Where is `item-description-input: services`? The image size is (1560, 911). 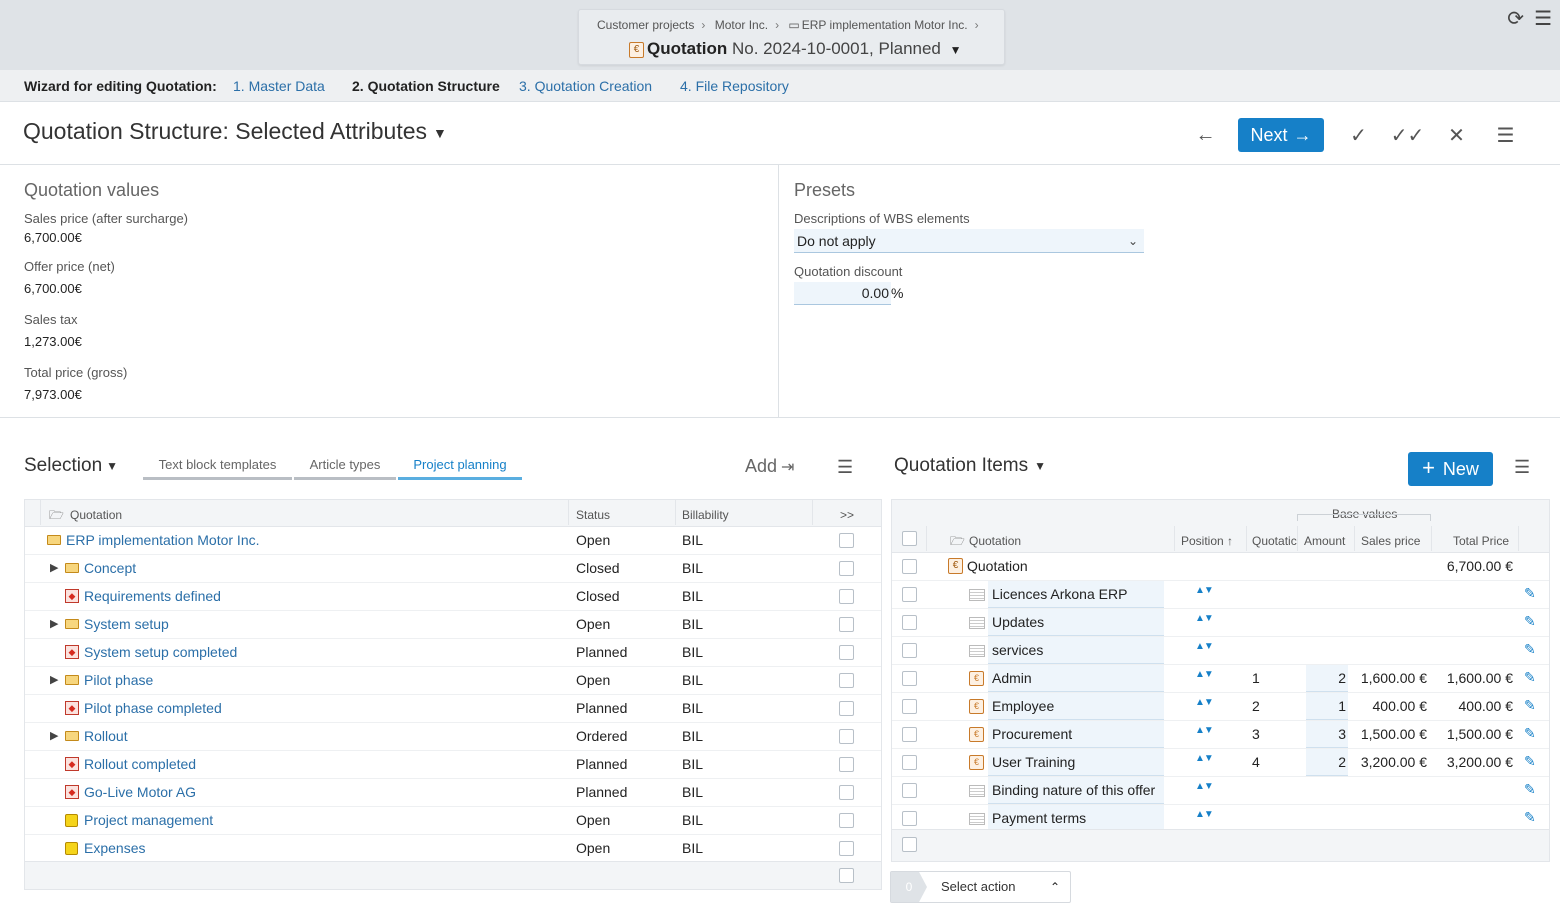 item-description-input: services is located at coordinates (1076, 650).